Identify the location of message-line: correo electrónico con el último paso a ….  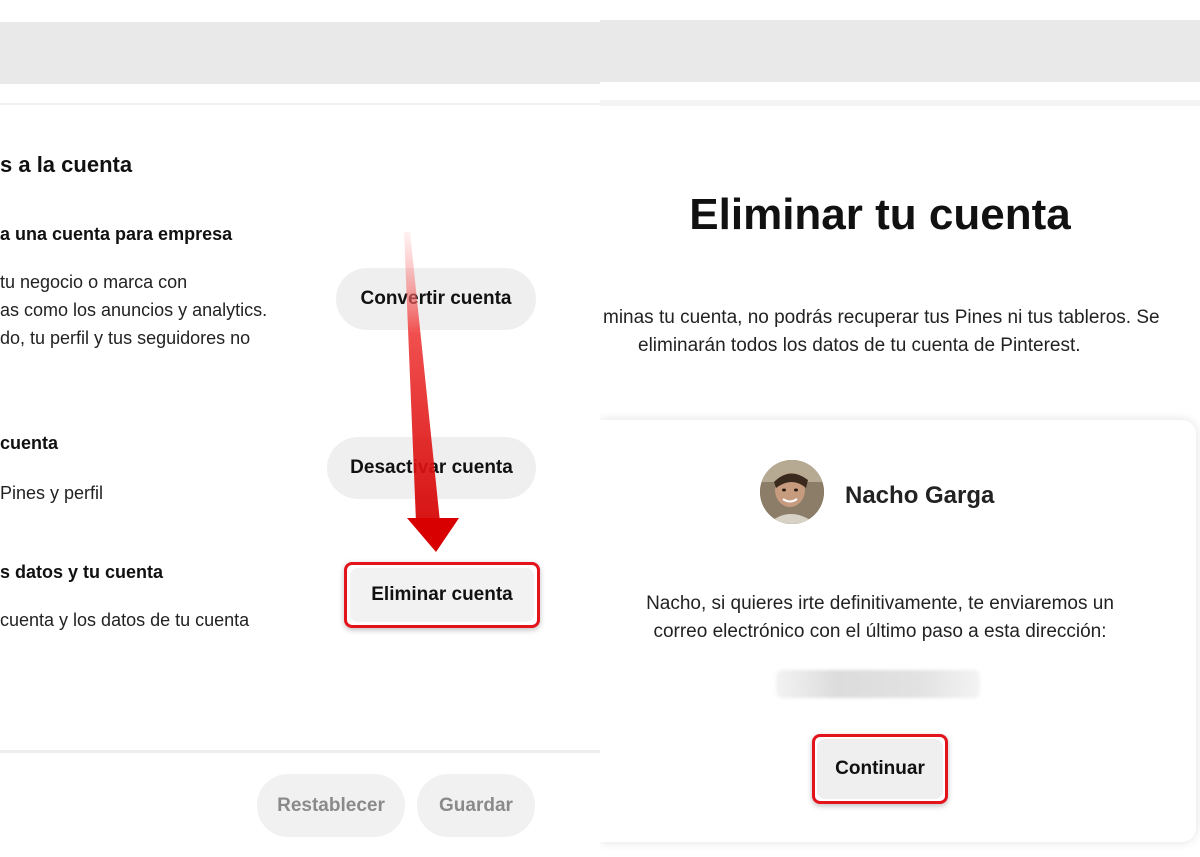
(880, 631).